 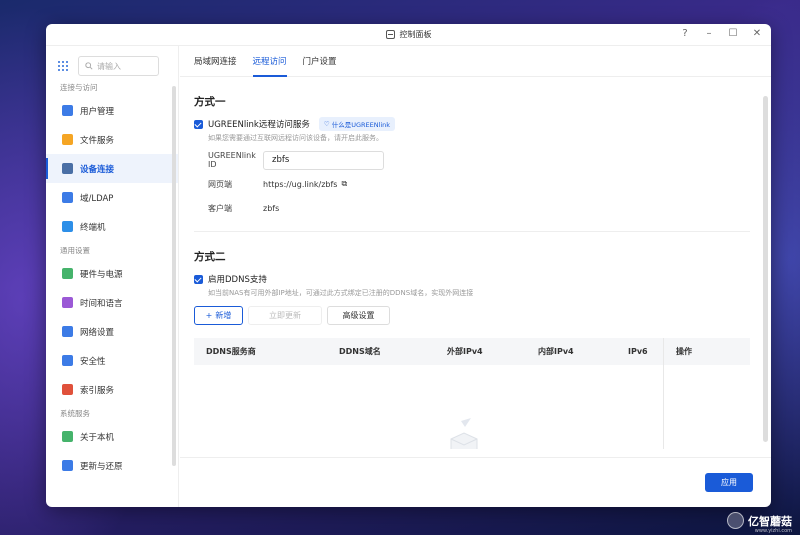 I want to click on footer: 应用, so click(x=475, y=482).